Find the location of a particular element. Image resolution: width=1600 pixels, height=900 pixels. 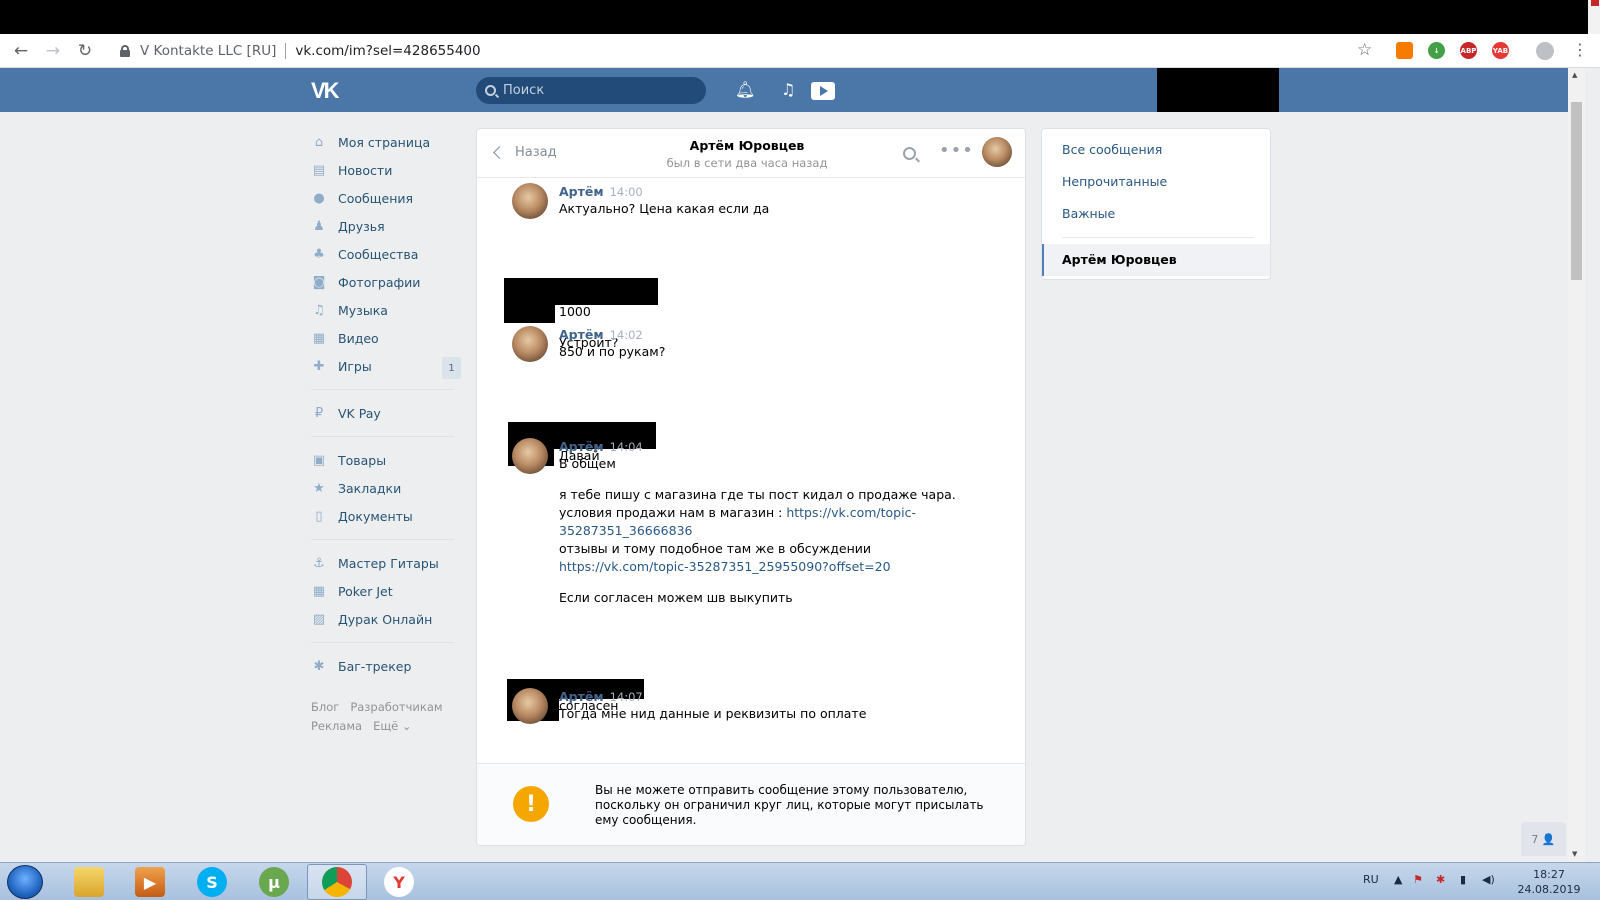

footer-more-link: Ещё ⌄ is located at coordinates (392, 726).